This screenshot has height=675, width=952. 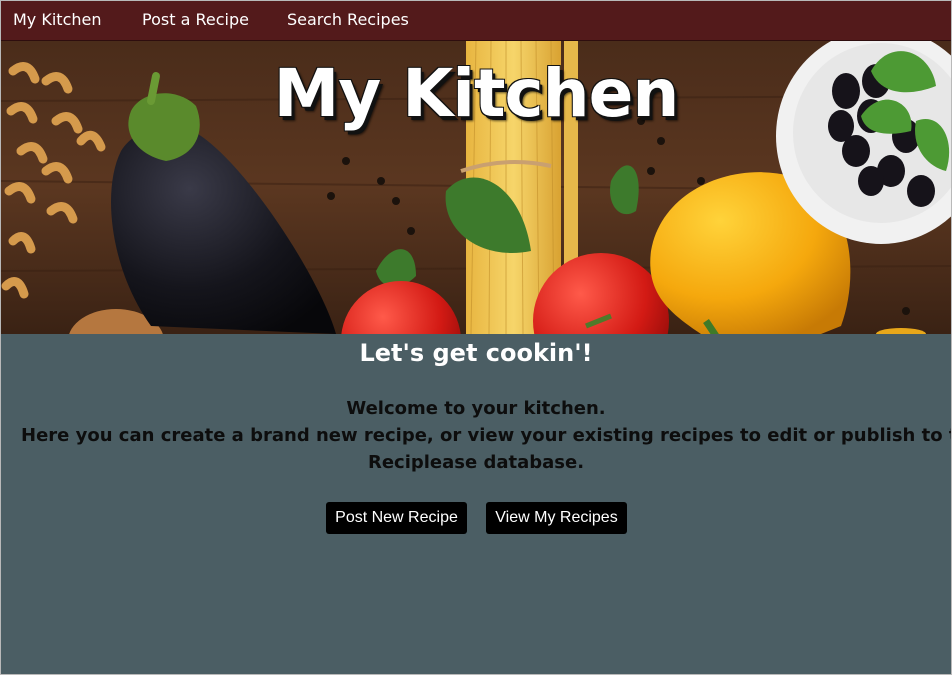 What do you see at coordinates (348, 20) in the screenshot?
I see `nav-search-recipes: Search Recipes` at bounding box center [348, 20].